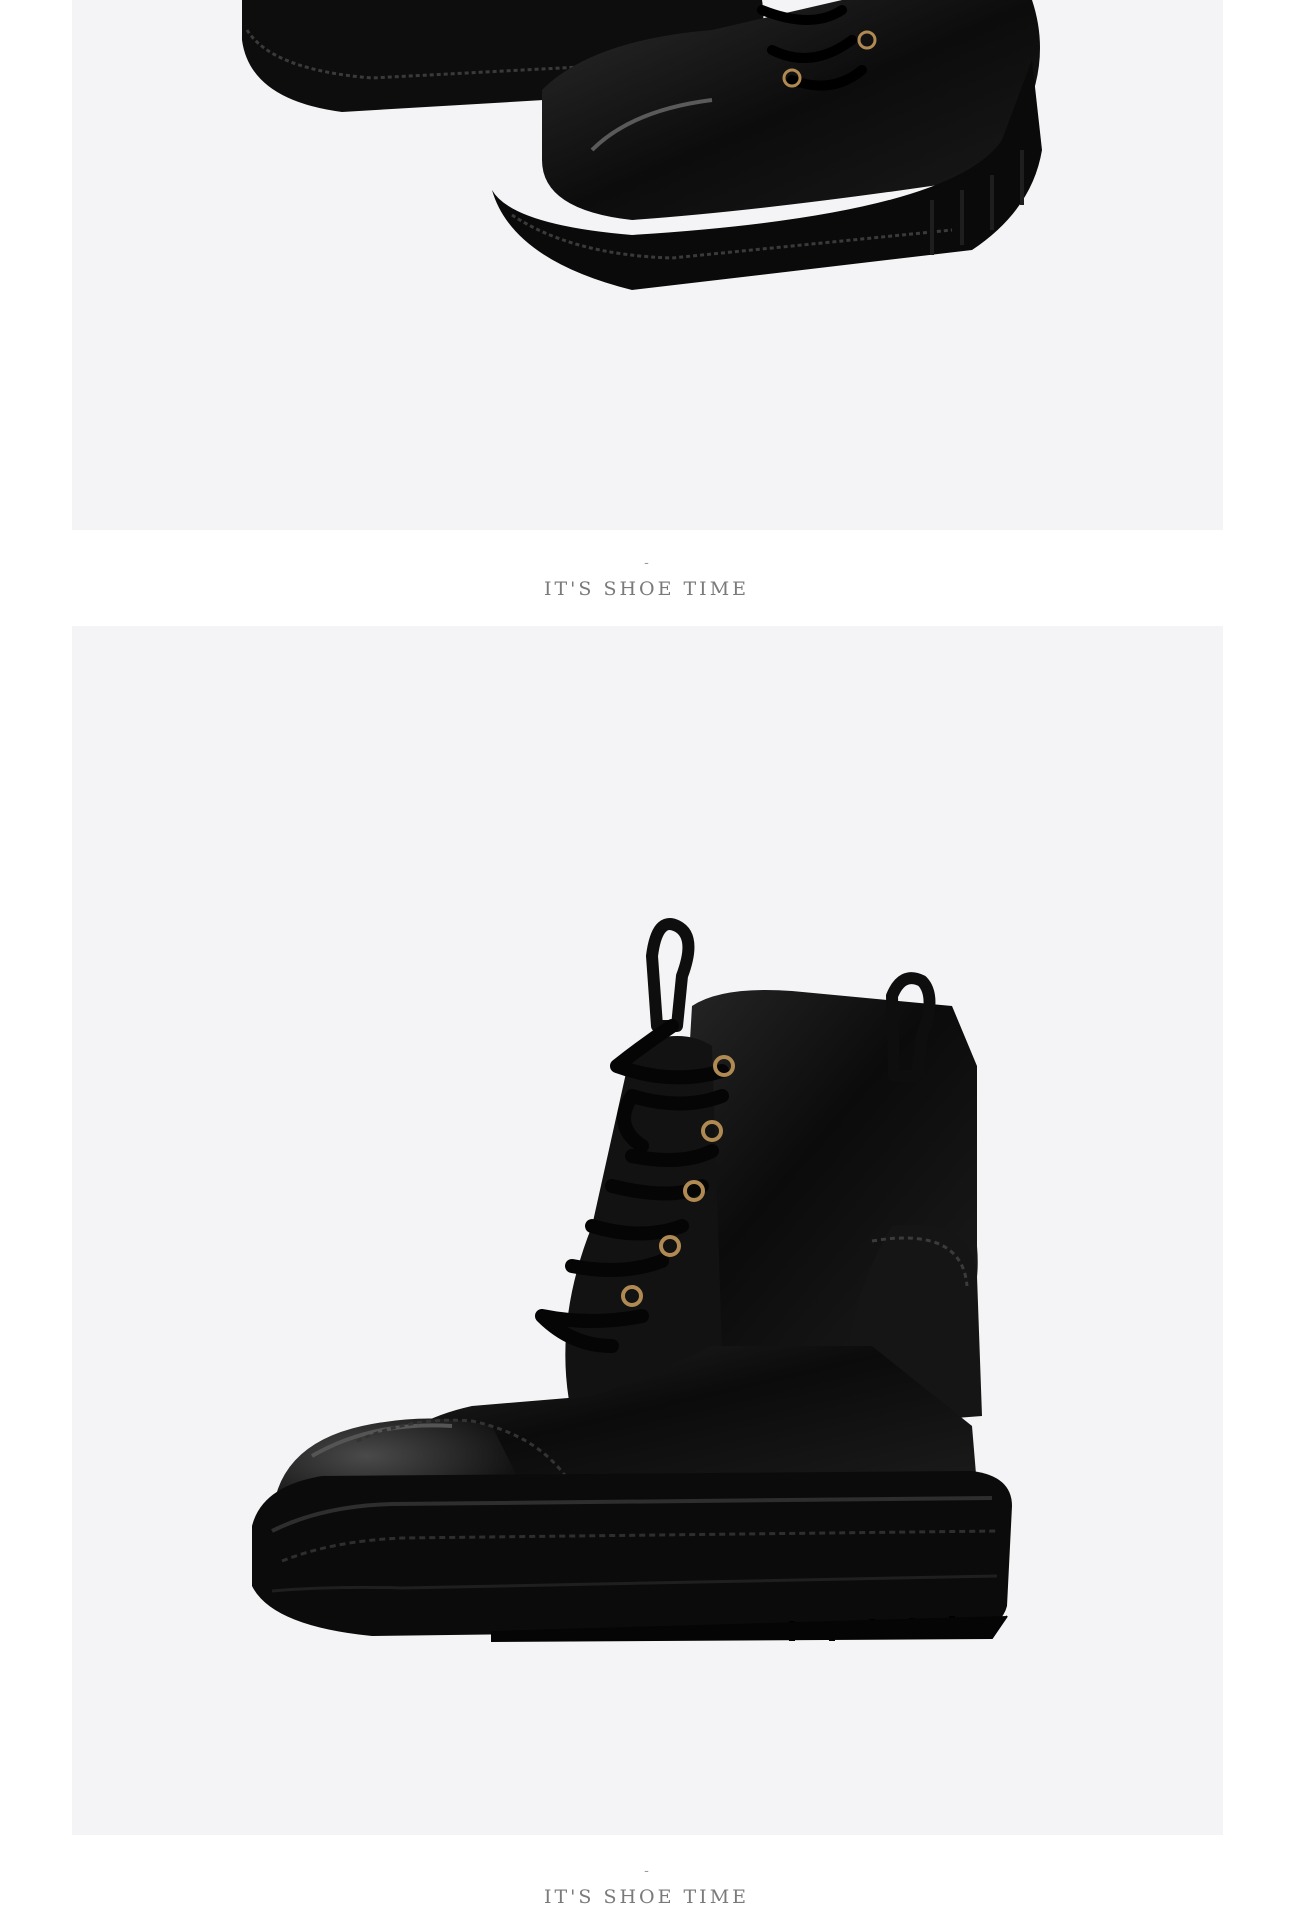  Describe the element at coordinates (642, 145) in the screenshot. I see `boot-pair-image` at that location.